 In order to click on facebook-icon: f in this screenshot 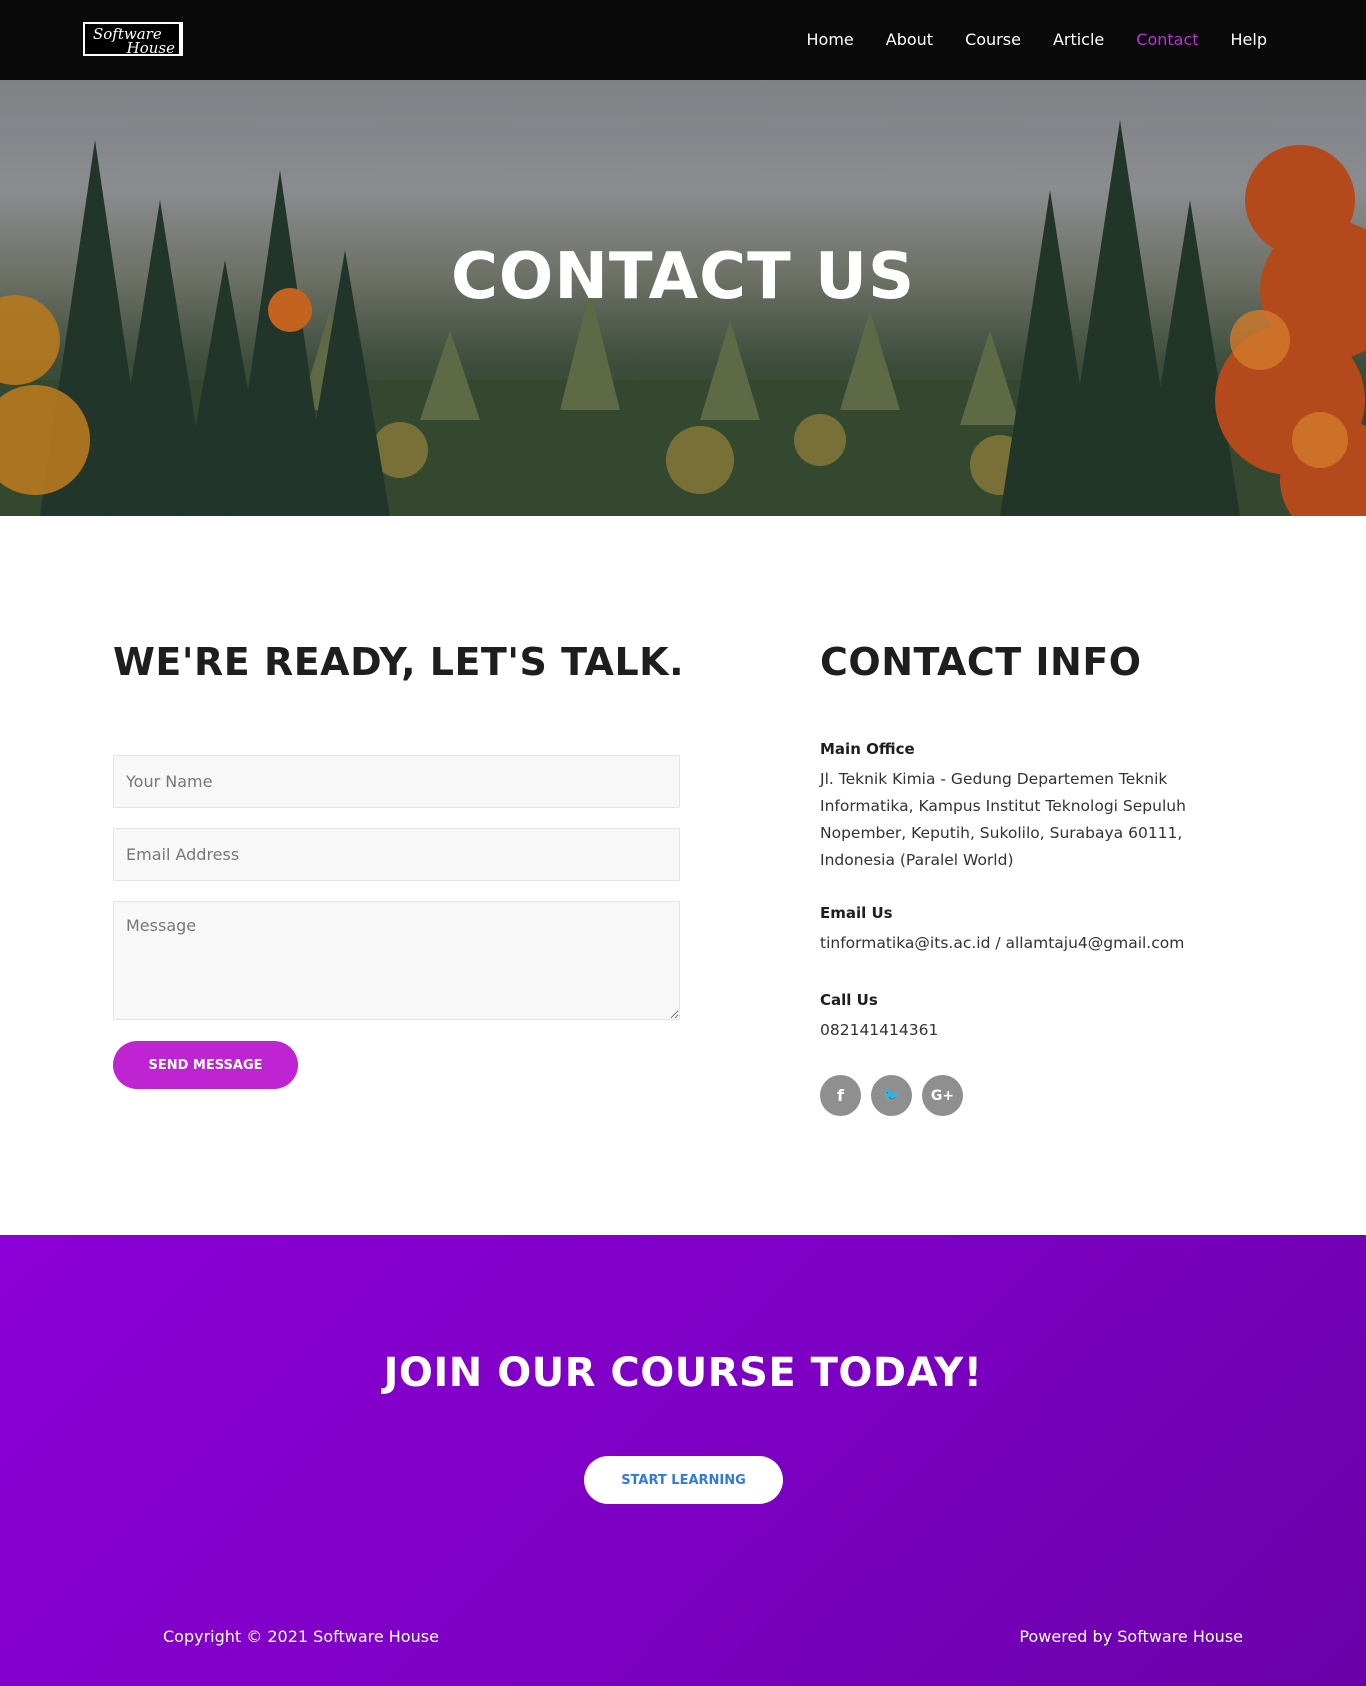, I will do `click(840, 1095)`.